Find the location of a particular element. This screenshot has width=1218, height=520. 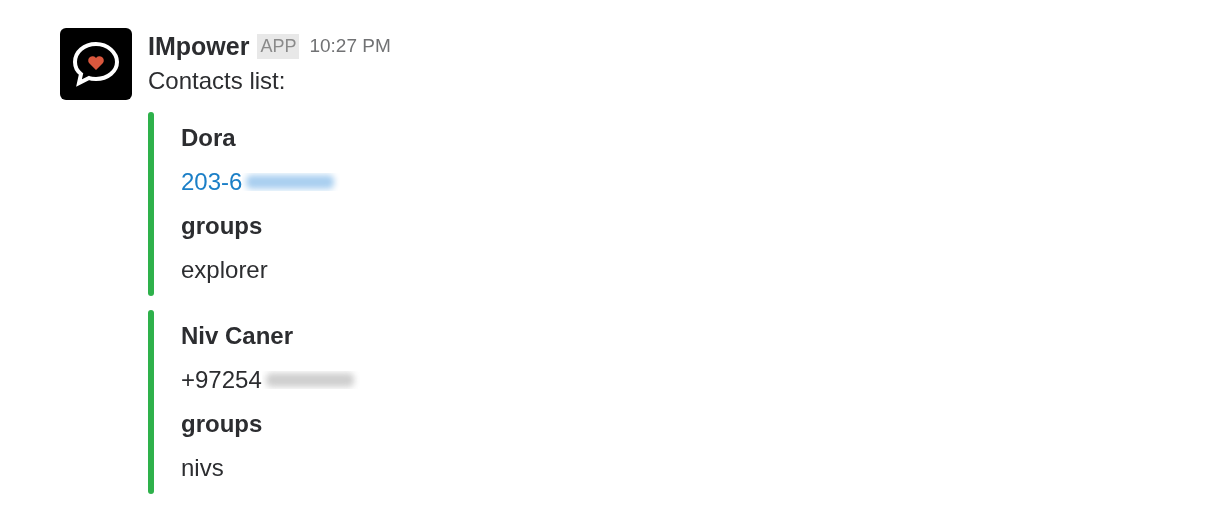

field-value: +97254 is located at coordinates (221, 380).